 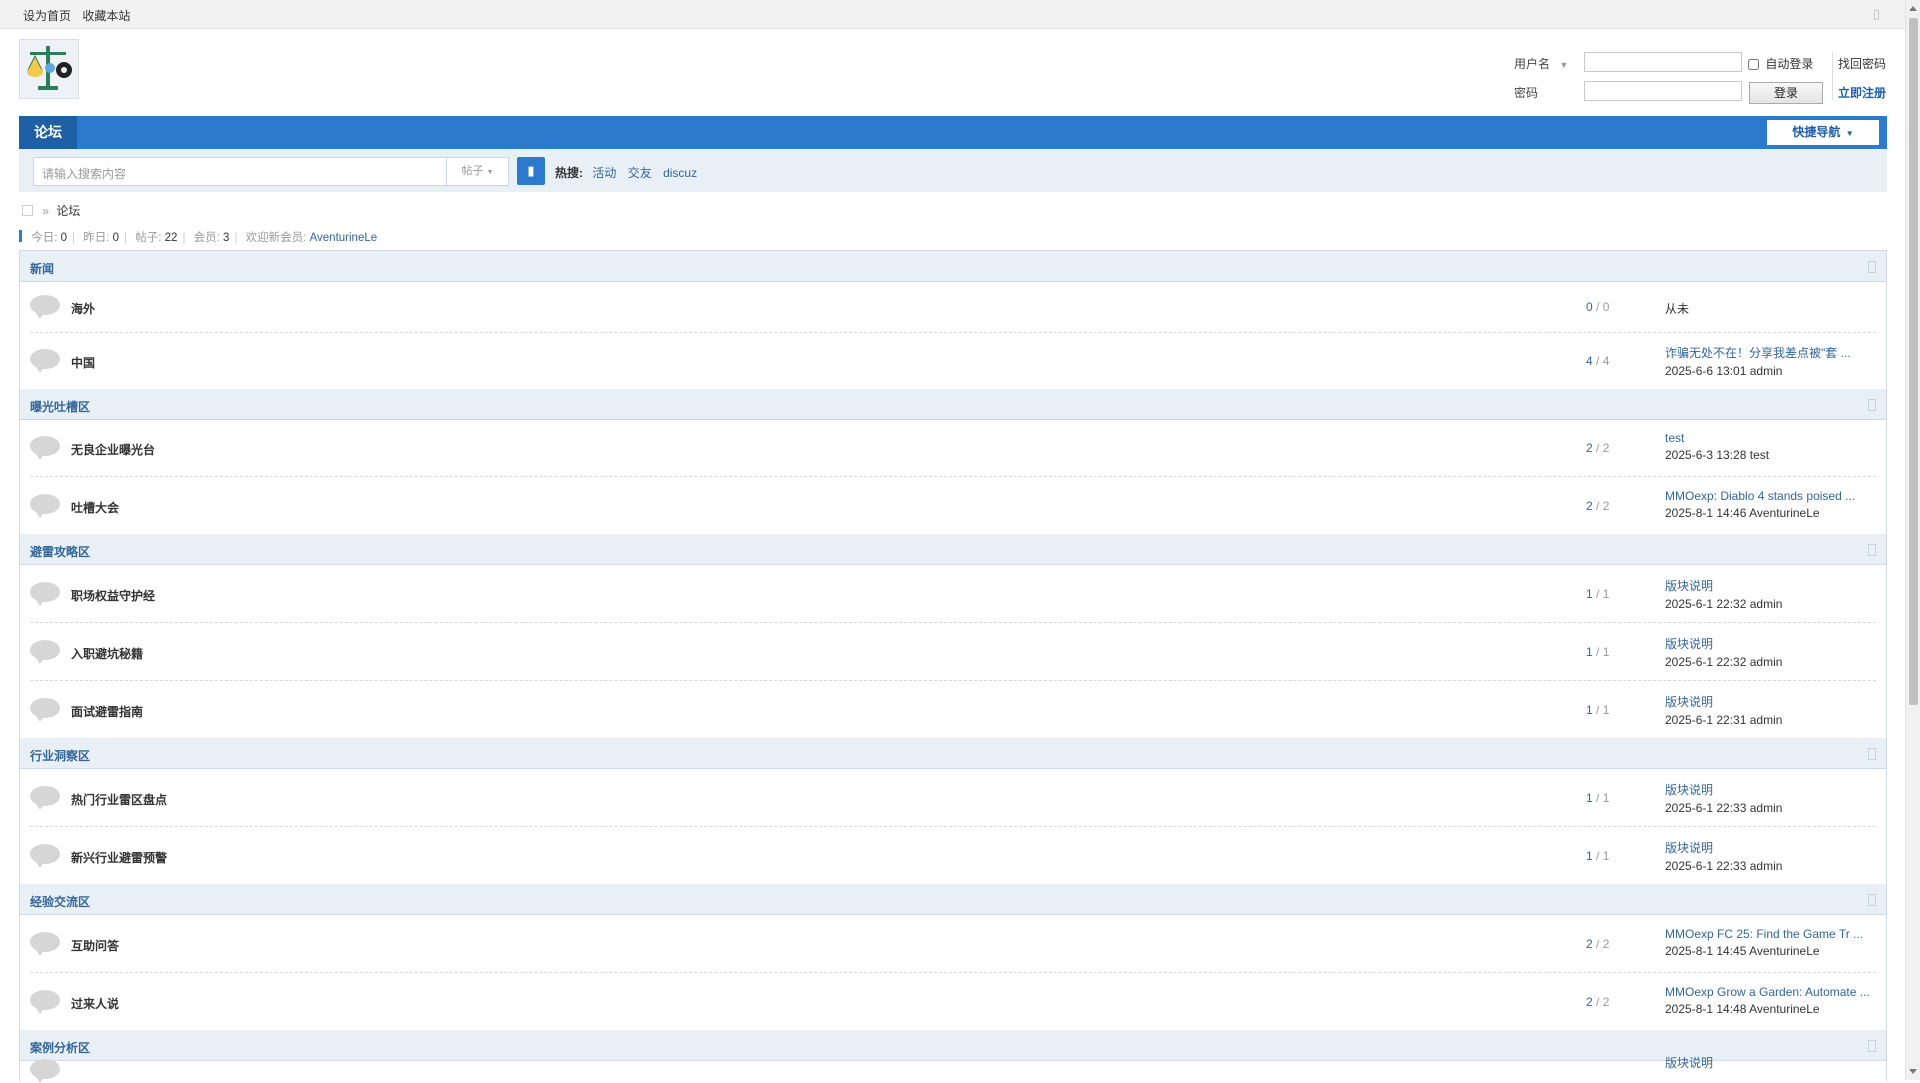 I want to click on auto-login-checkbox, so click(x=1753, y=64).